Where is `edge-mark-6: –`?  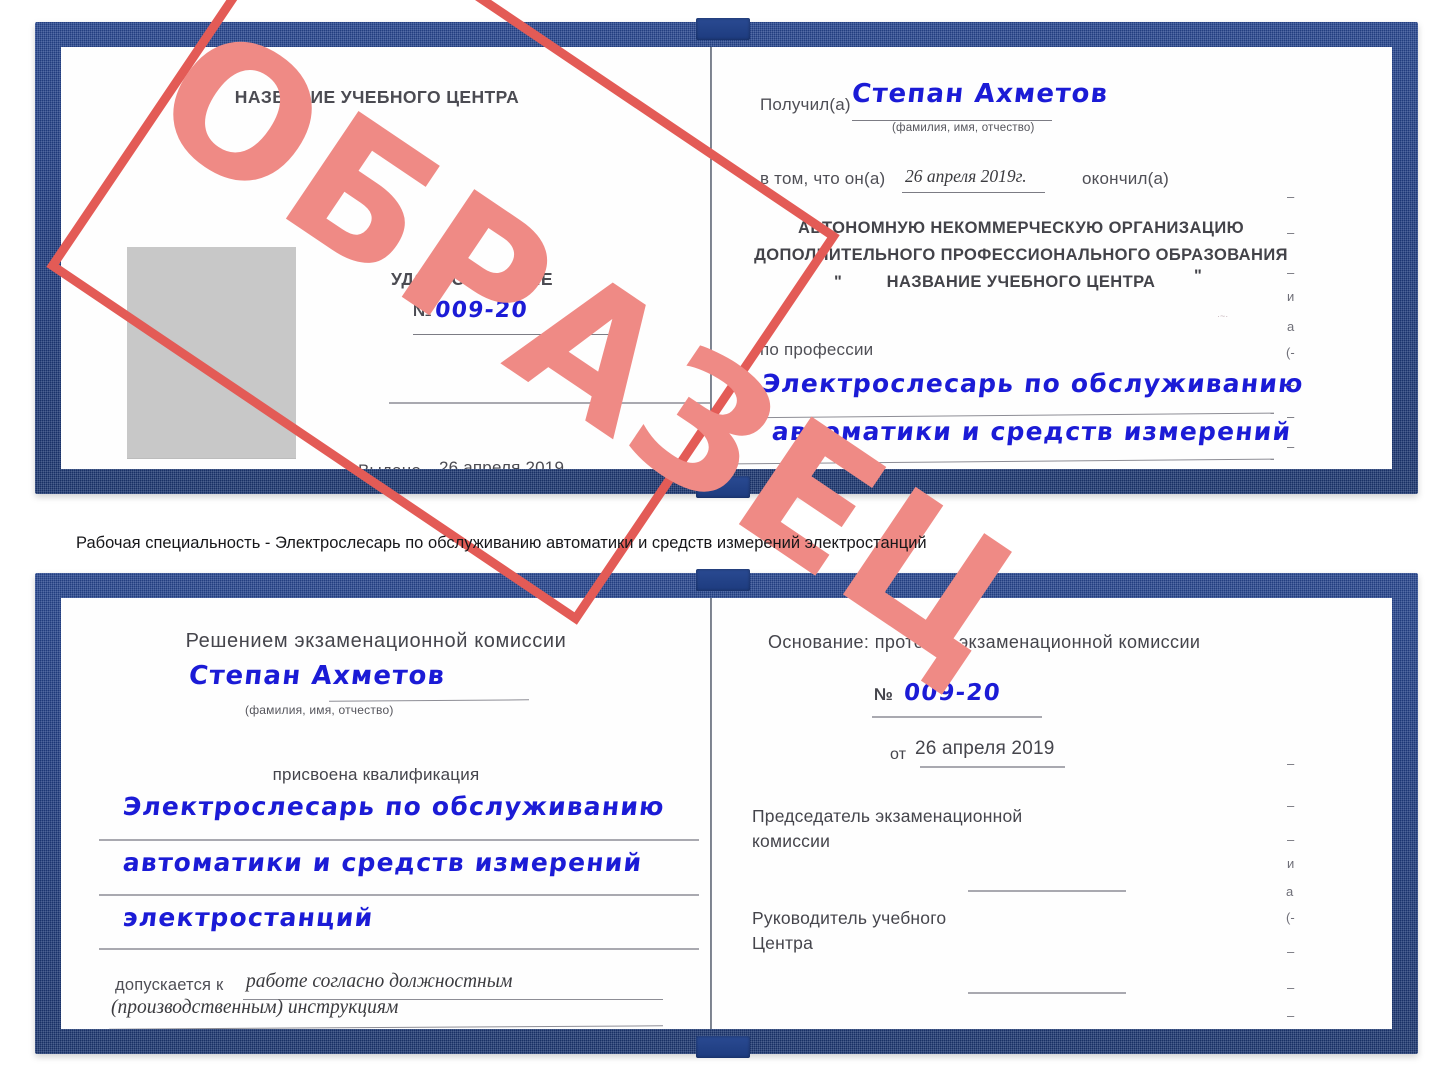
edge-mark-6: – is located at coordinates (1291, 384).